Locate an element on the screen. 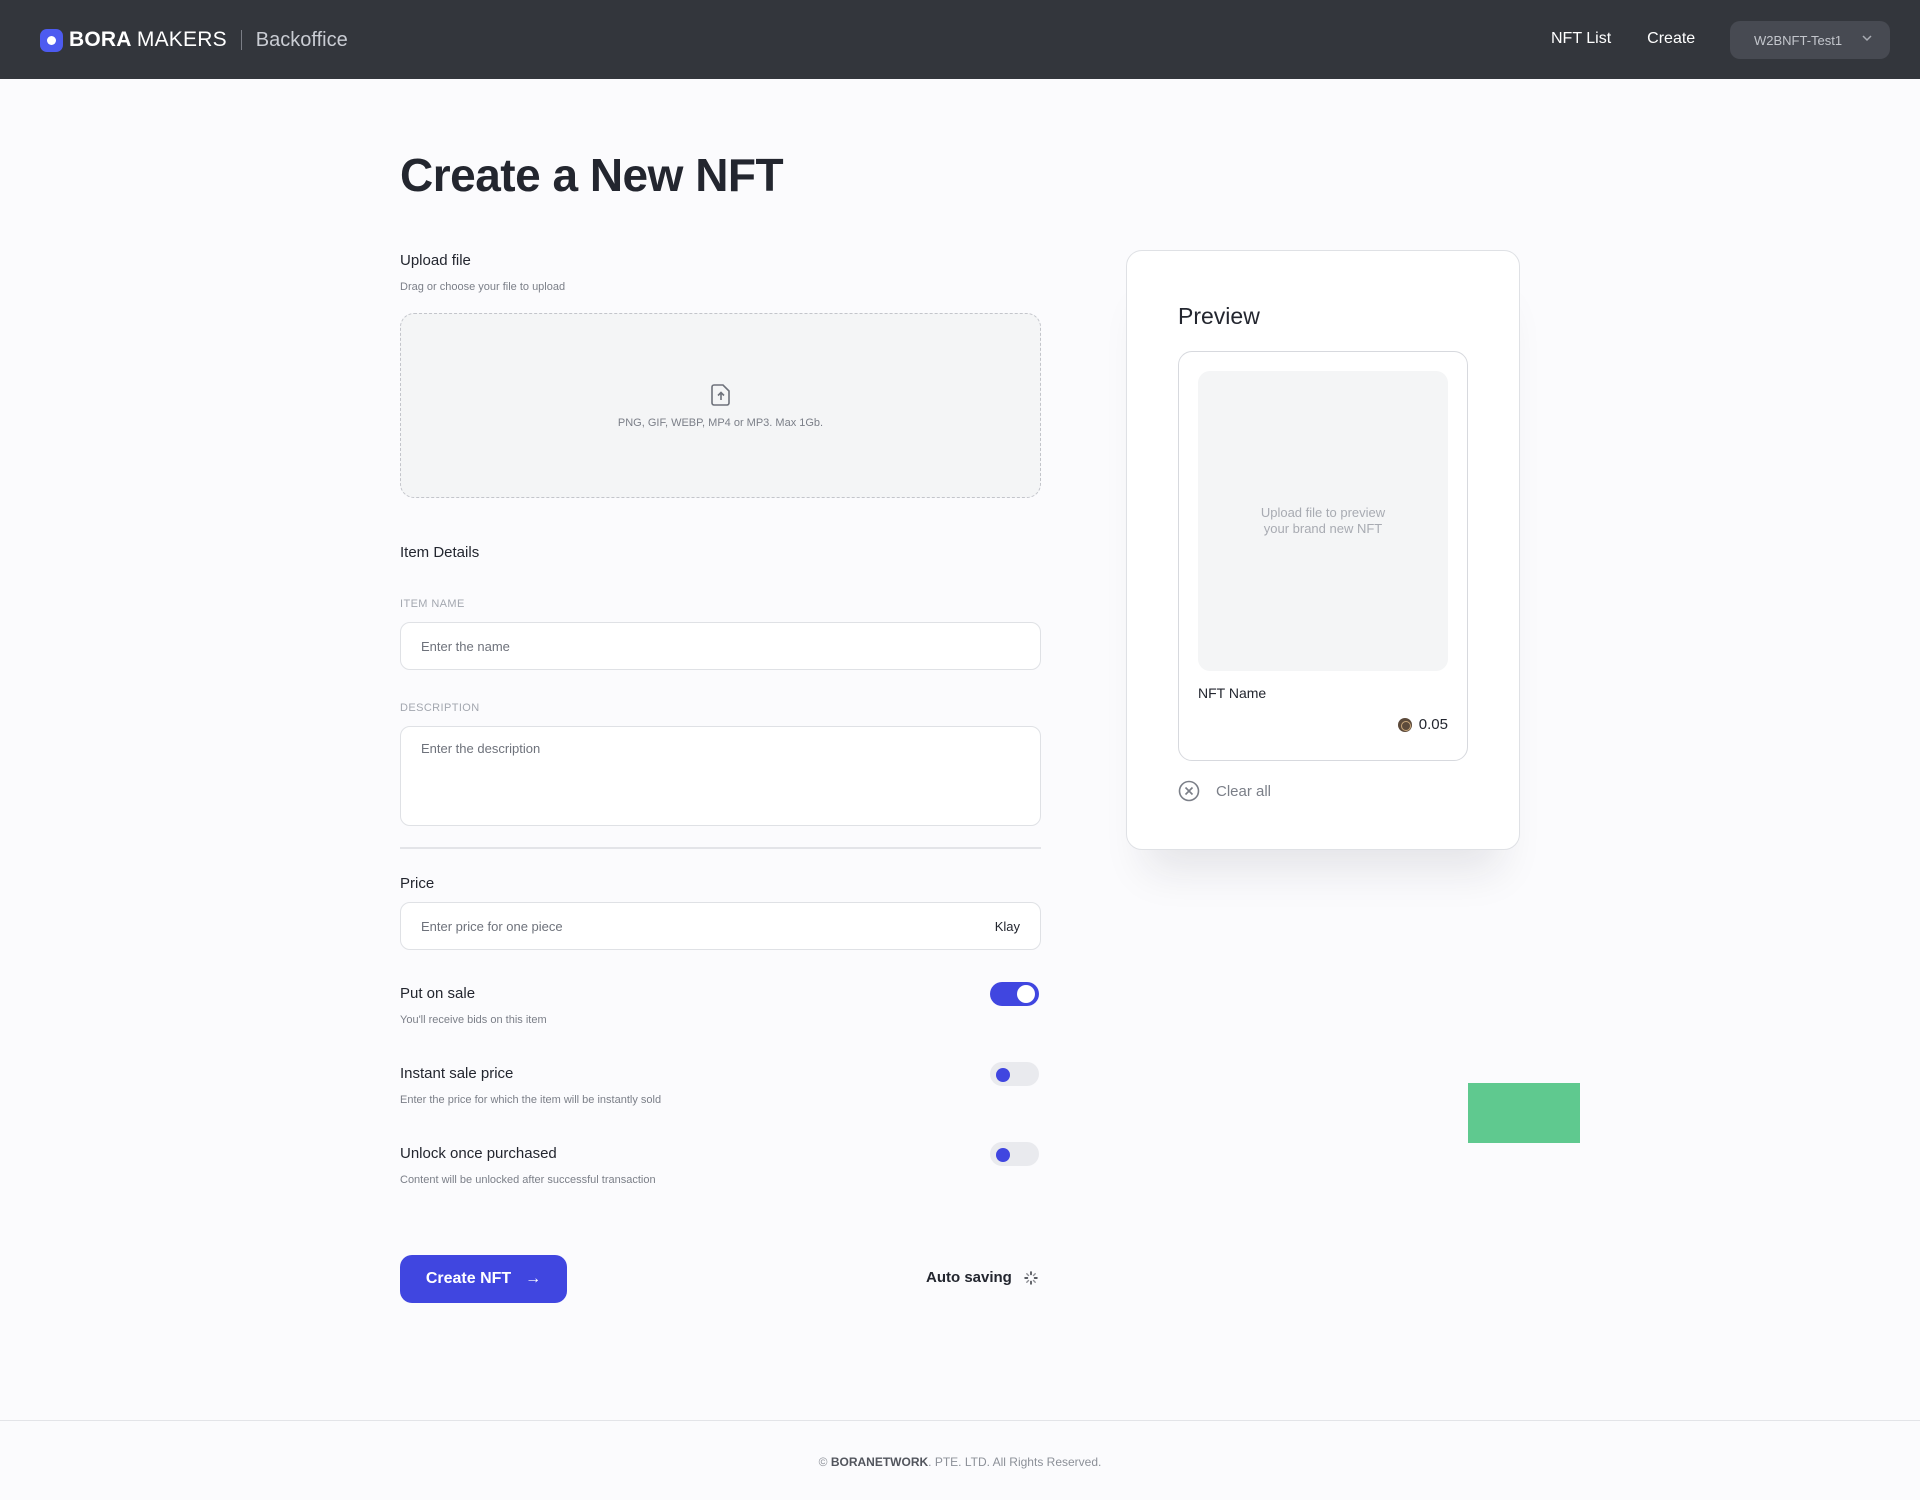 Image resolution: width=1920 pixels, height=1500 pixels. clear-all-button: Clear all is located at coordinates (1224, 791).